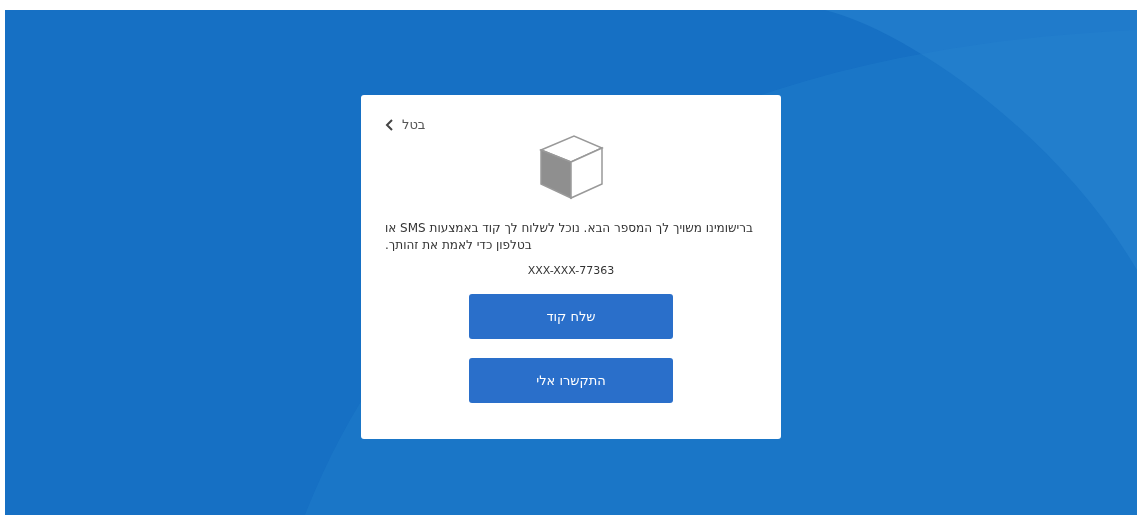 Image resolution: width=1137 pixels, height=515 pixels. What do you see at coordinates (389, 124) in the screenshot?
I see `chevron-left-icon` at bounding box center [389, 124].